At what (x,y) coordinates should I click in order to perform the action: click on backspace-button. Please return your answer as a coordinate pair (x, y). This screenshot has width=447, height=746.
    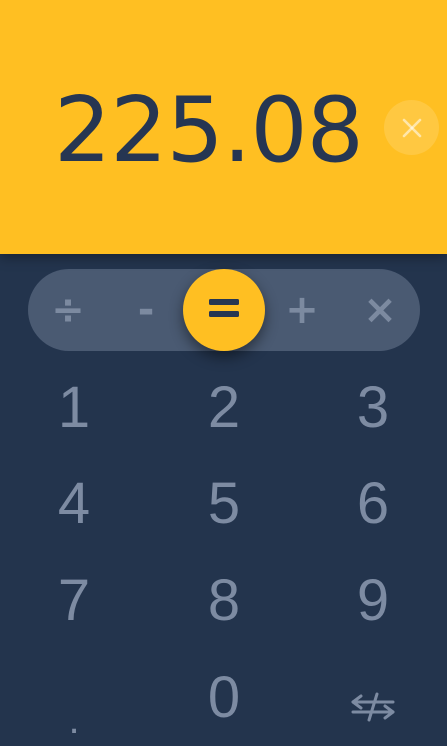
    Looking at the image, I should click on (373, 704).